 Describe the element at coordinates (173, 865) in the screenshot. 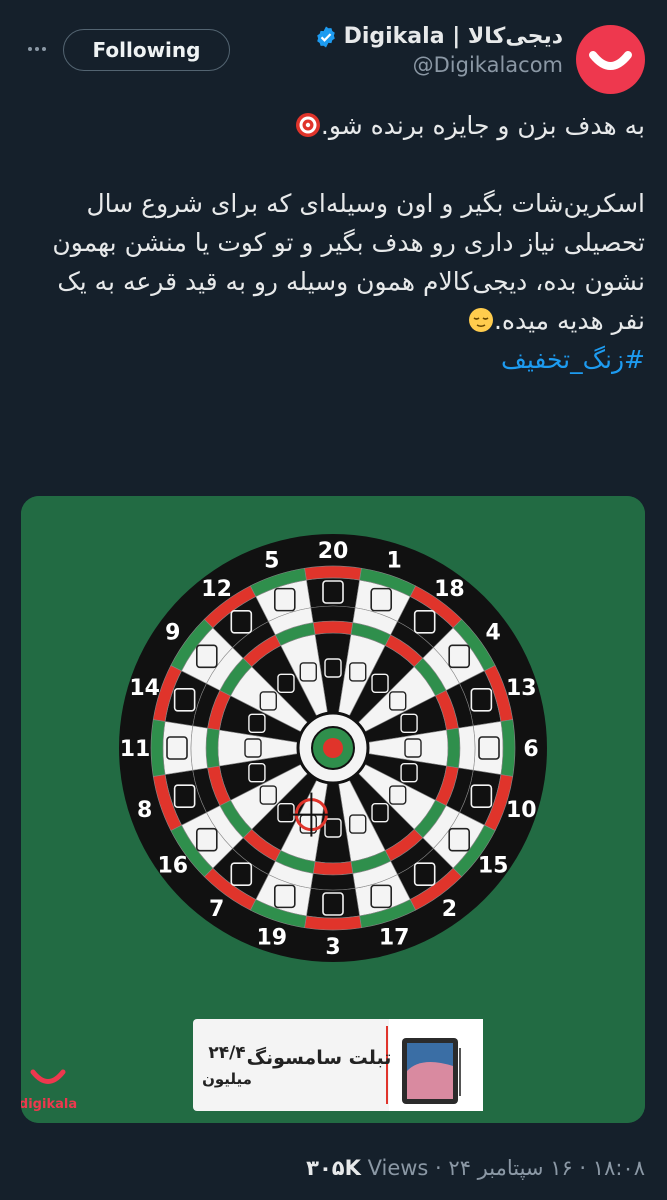

I see `board-number: 16` at that location.